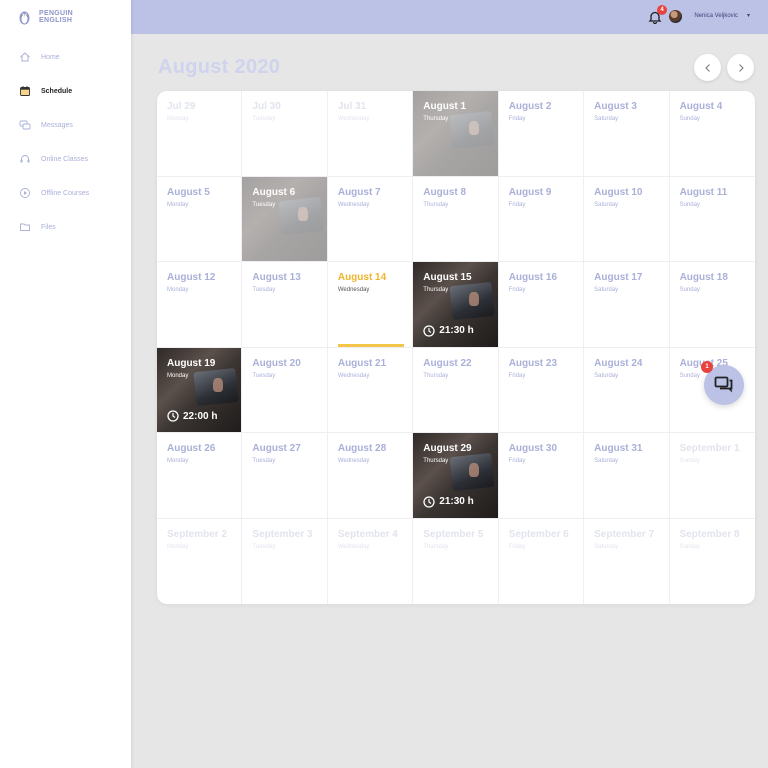  I want to click on calendar-day-cell: September 5 Thursday, so click(456, 561).